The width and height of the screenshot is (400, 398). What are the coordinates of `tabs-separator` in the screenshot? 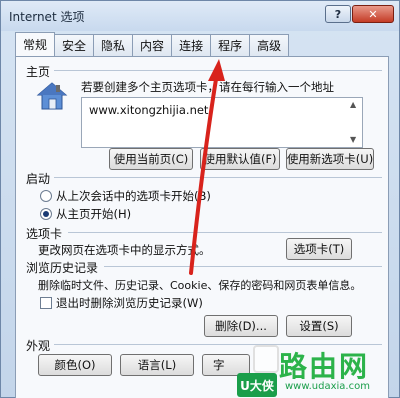 It's located at (225, 232).